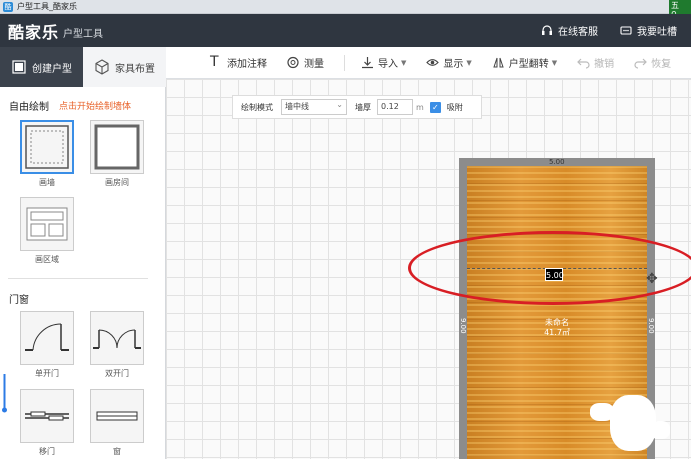 Image resolution: width=691 pixels, height=459 pixels. I want to click on draw-area-tool: 画区域, so click(47, 231).